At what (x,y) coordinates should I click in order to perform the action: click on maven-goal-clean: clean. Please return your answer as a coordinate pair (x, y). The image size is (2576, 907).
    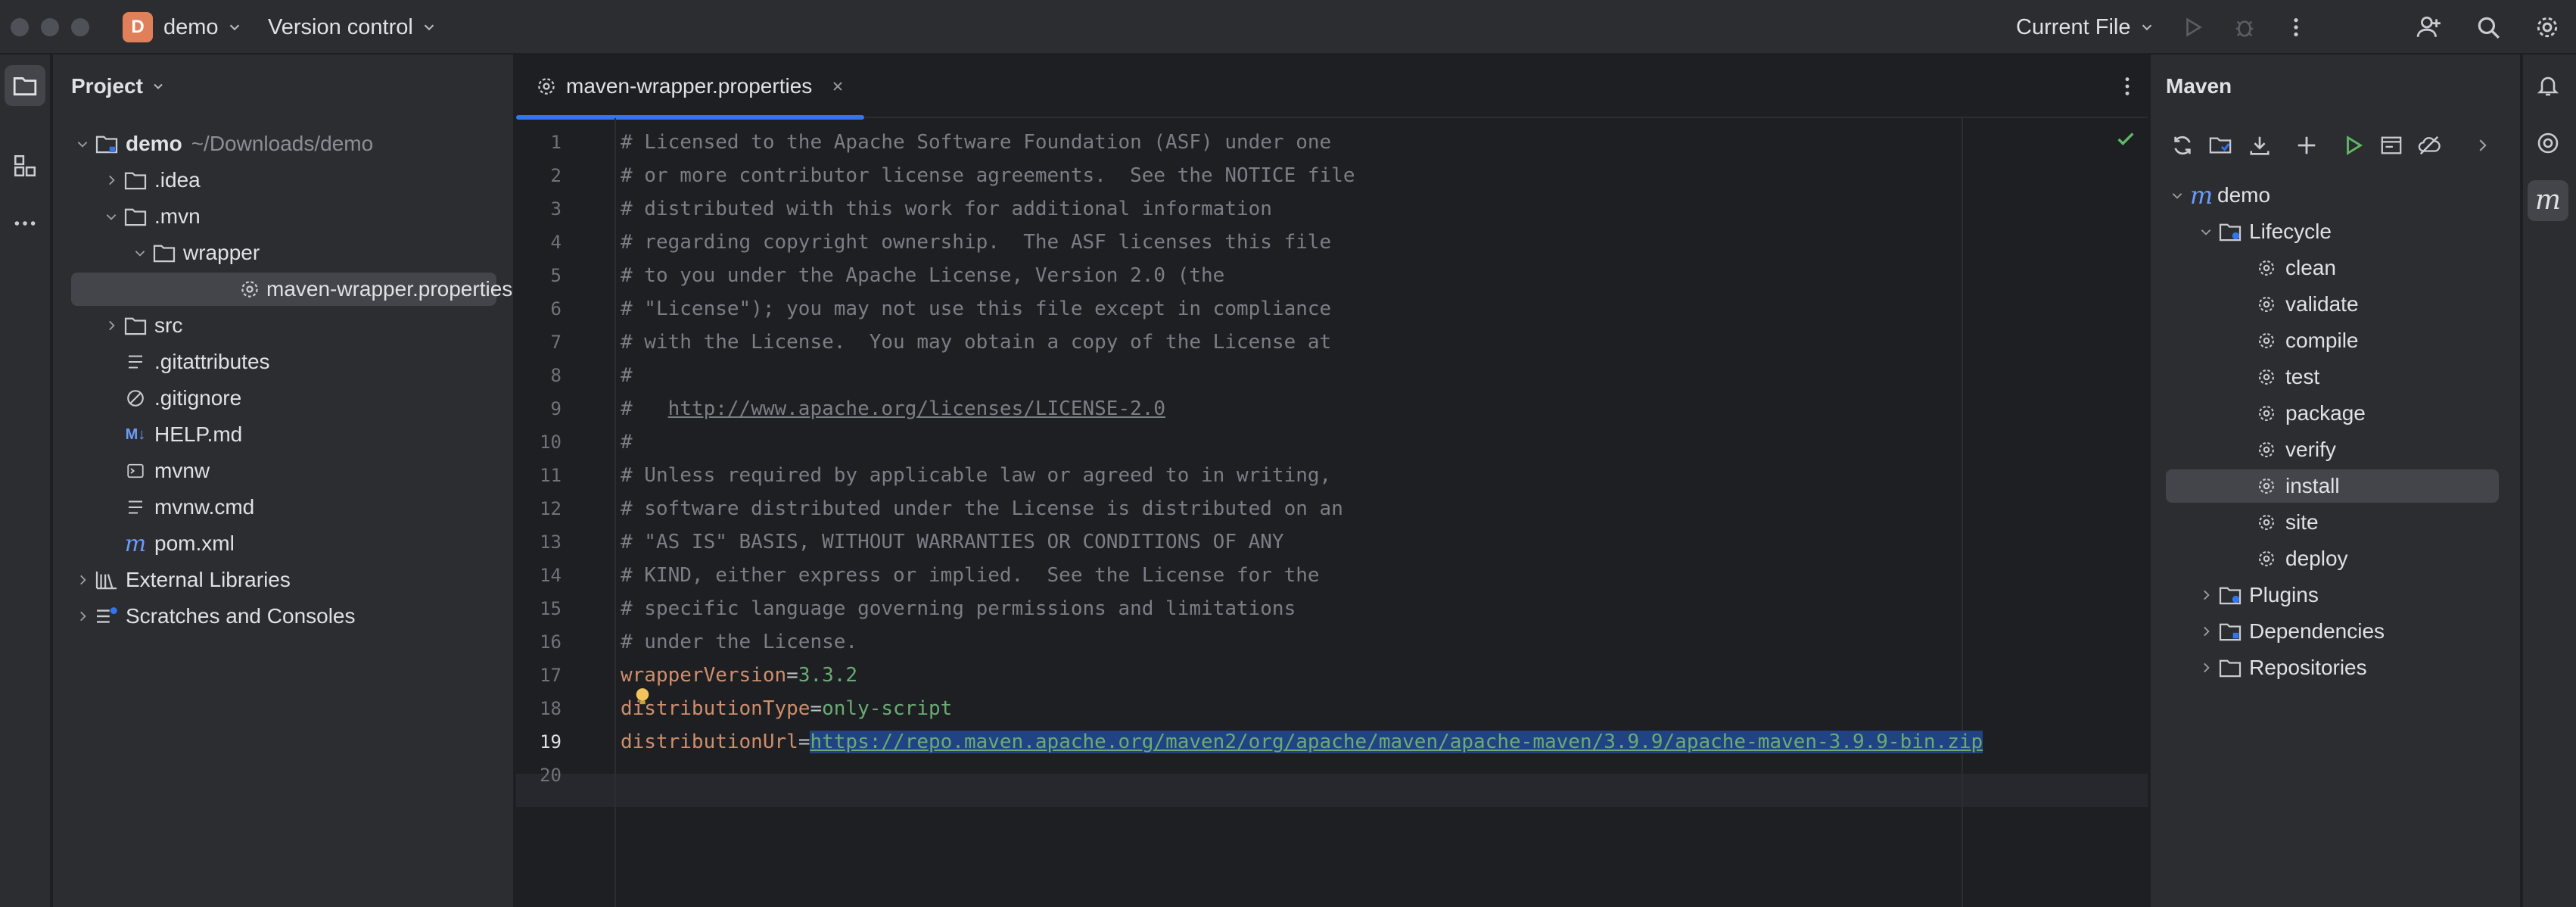
    Looking at the image, I should click on (2295, 268).